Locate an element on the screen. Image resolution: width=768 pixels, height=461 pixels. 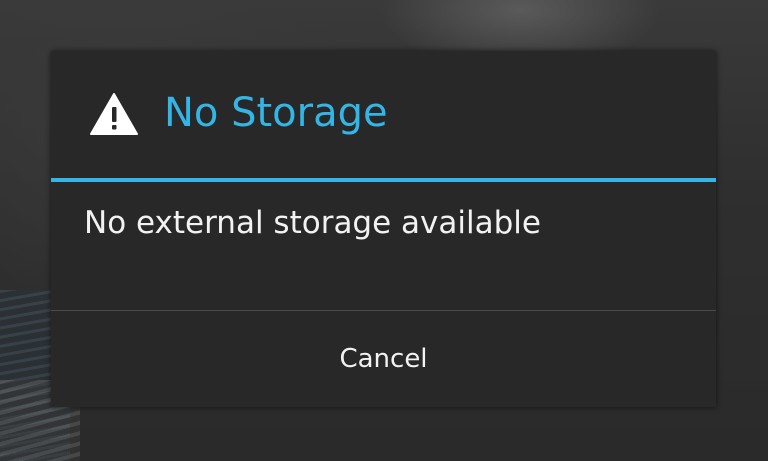
alert-triangle-icon is located at coordinates (114, 114).